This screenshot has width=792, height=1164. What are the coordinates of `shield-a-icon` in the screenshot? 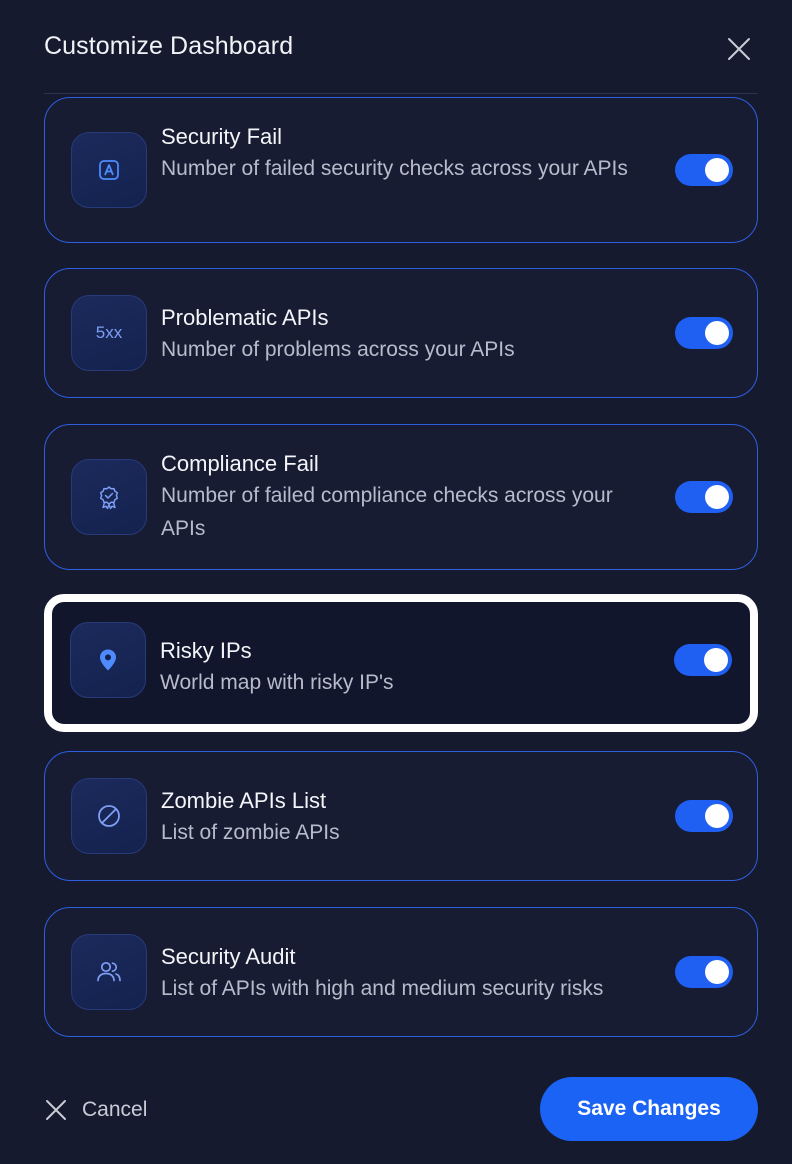 It's located at (109, 170).